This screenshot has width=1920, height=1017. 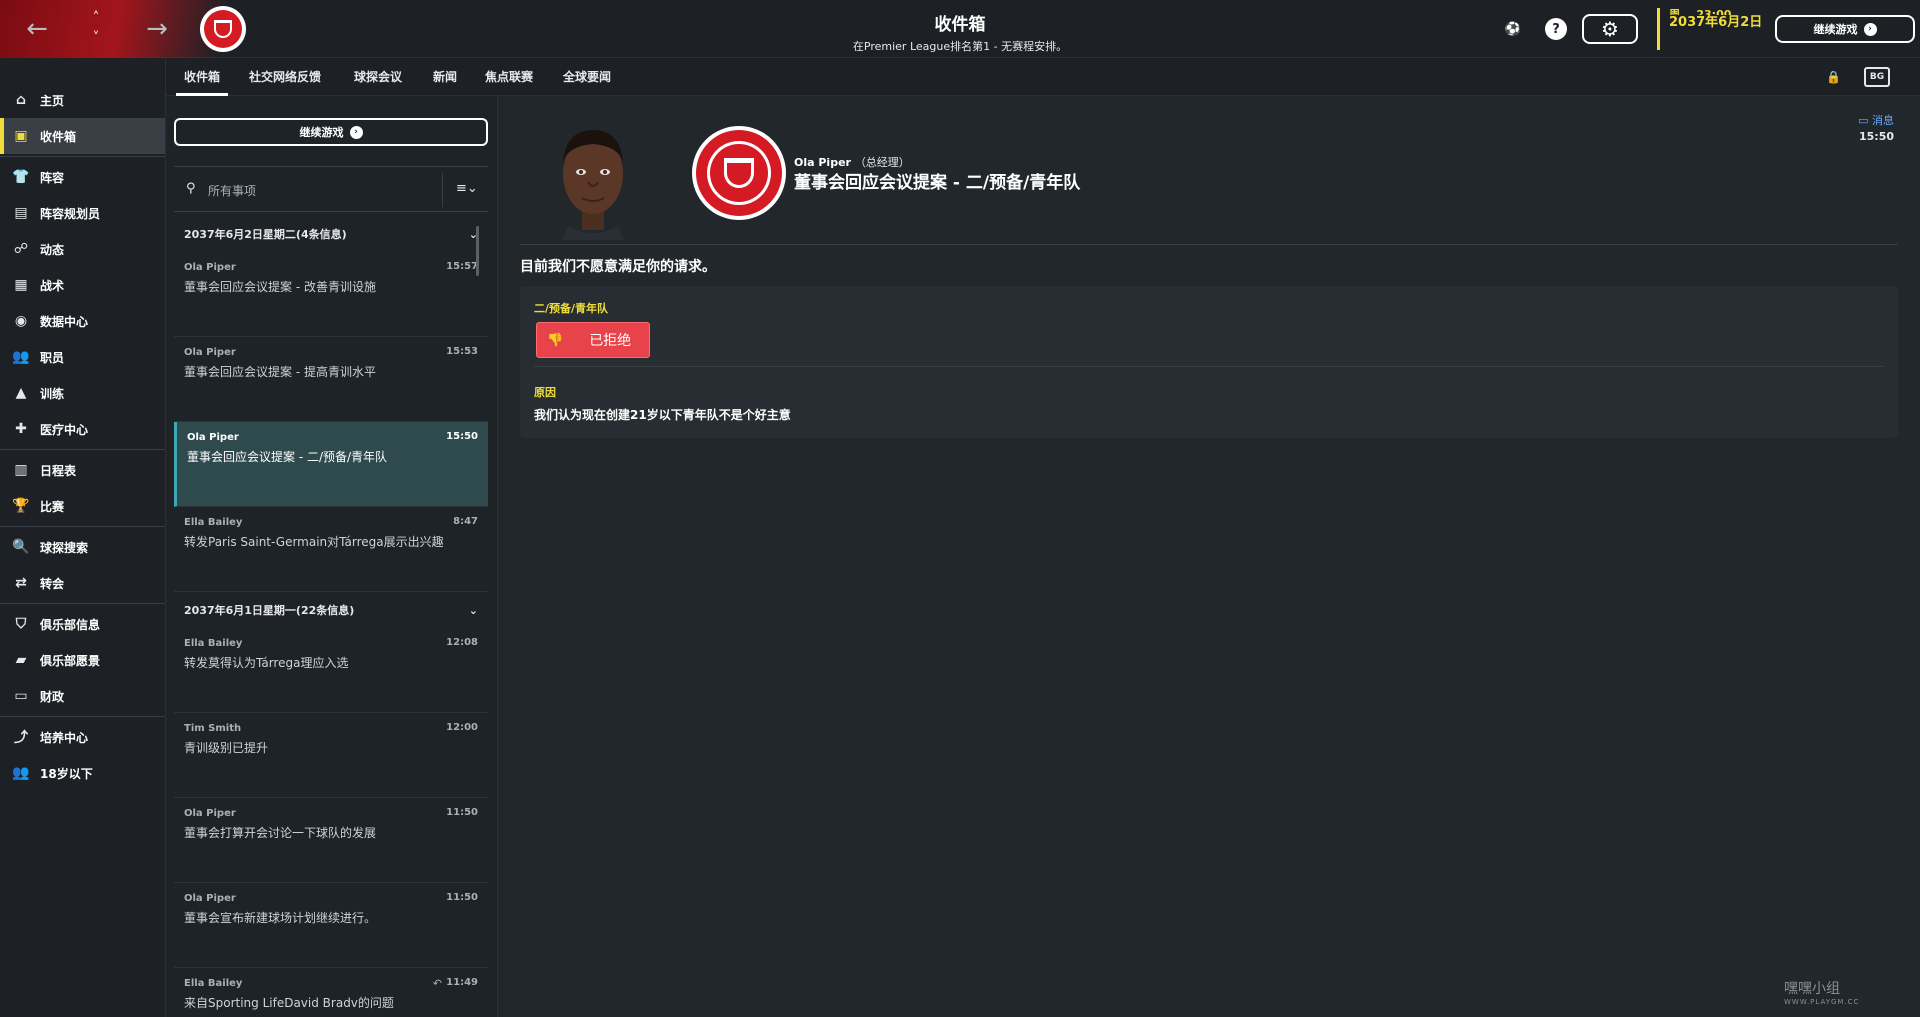 I want to click on sidebar-item-label: 财政, so click(x=52, y=696).